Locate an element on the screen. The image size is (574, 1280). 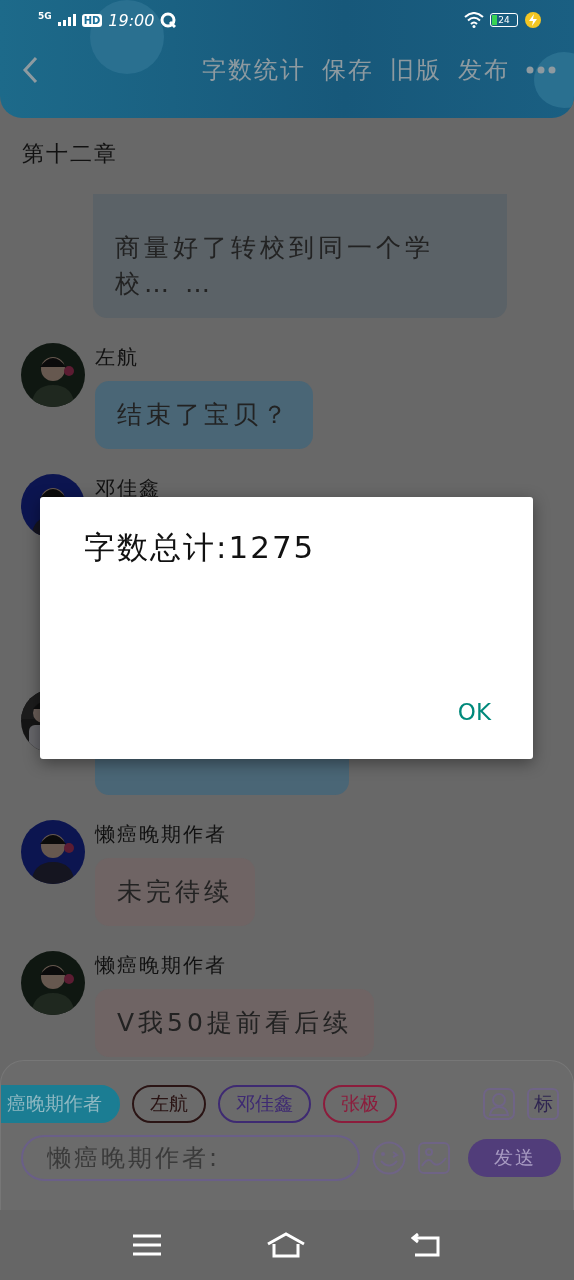
menu-icon is located at coordinates (147, 1245).